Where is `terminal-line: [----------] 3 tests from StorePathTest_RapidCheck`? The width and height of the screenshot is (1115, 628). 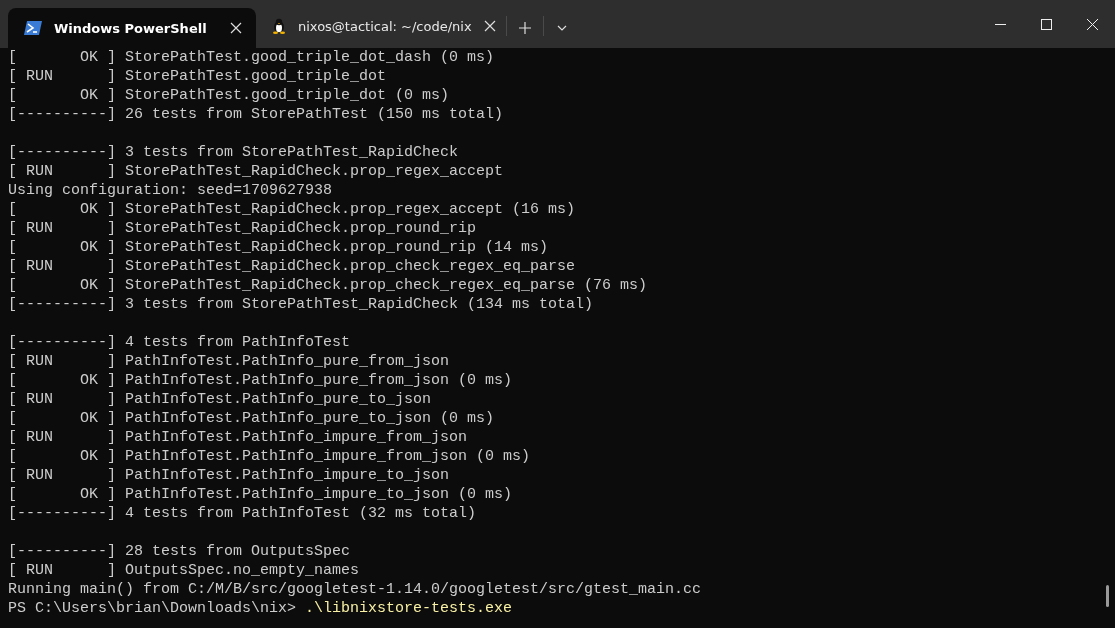 terminal-line: [----------] 3 tests from StorePathTest_RapidCheck is located at coordinates (234, 152).